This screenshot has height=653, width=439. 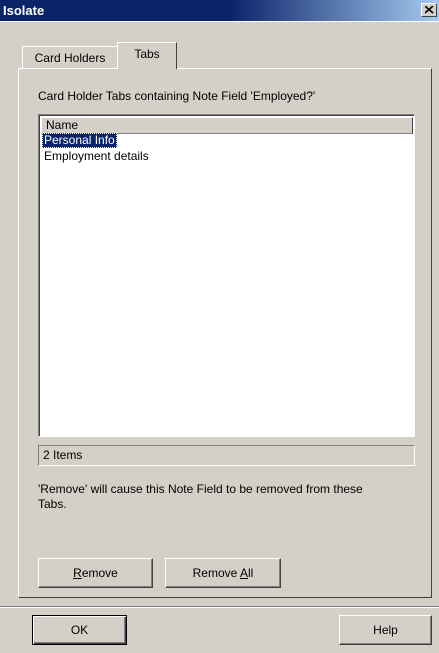 What do you see at coordinates (79, 140) in the screenshot?
I see `list-item: Personal Info` at bounding box center [79, 140].